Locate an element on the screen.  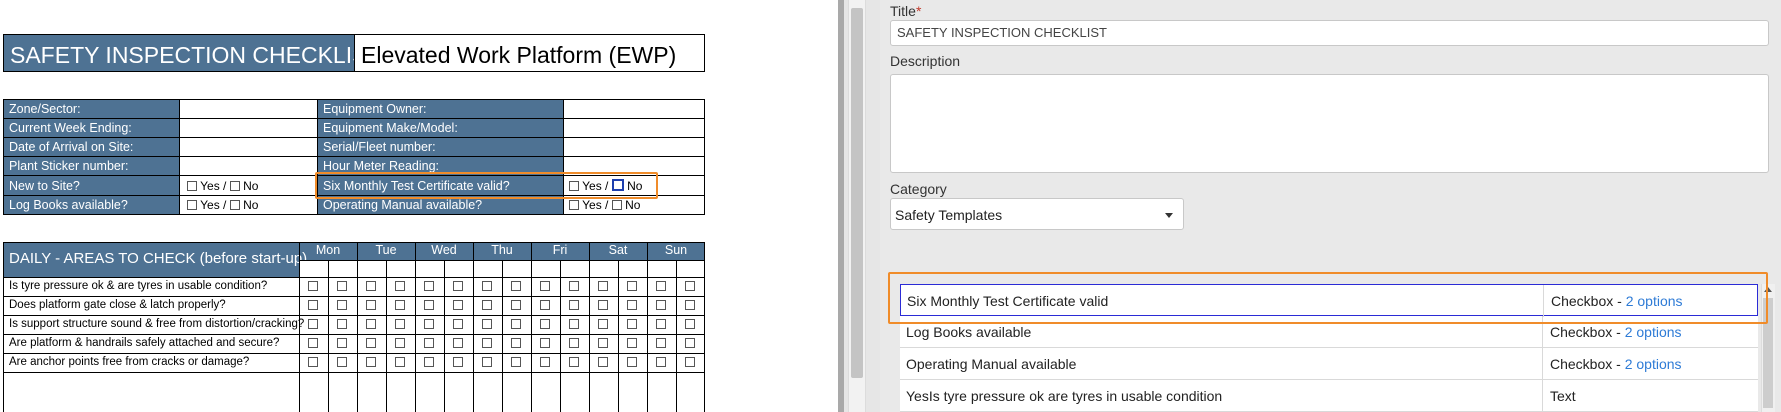
day-header: Mon is located at coordinates (328, 250).